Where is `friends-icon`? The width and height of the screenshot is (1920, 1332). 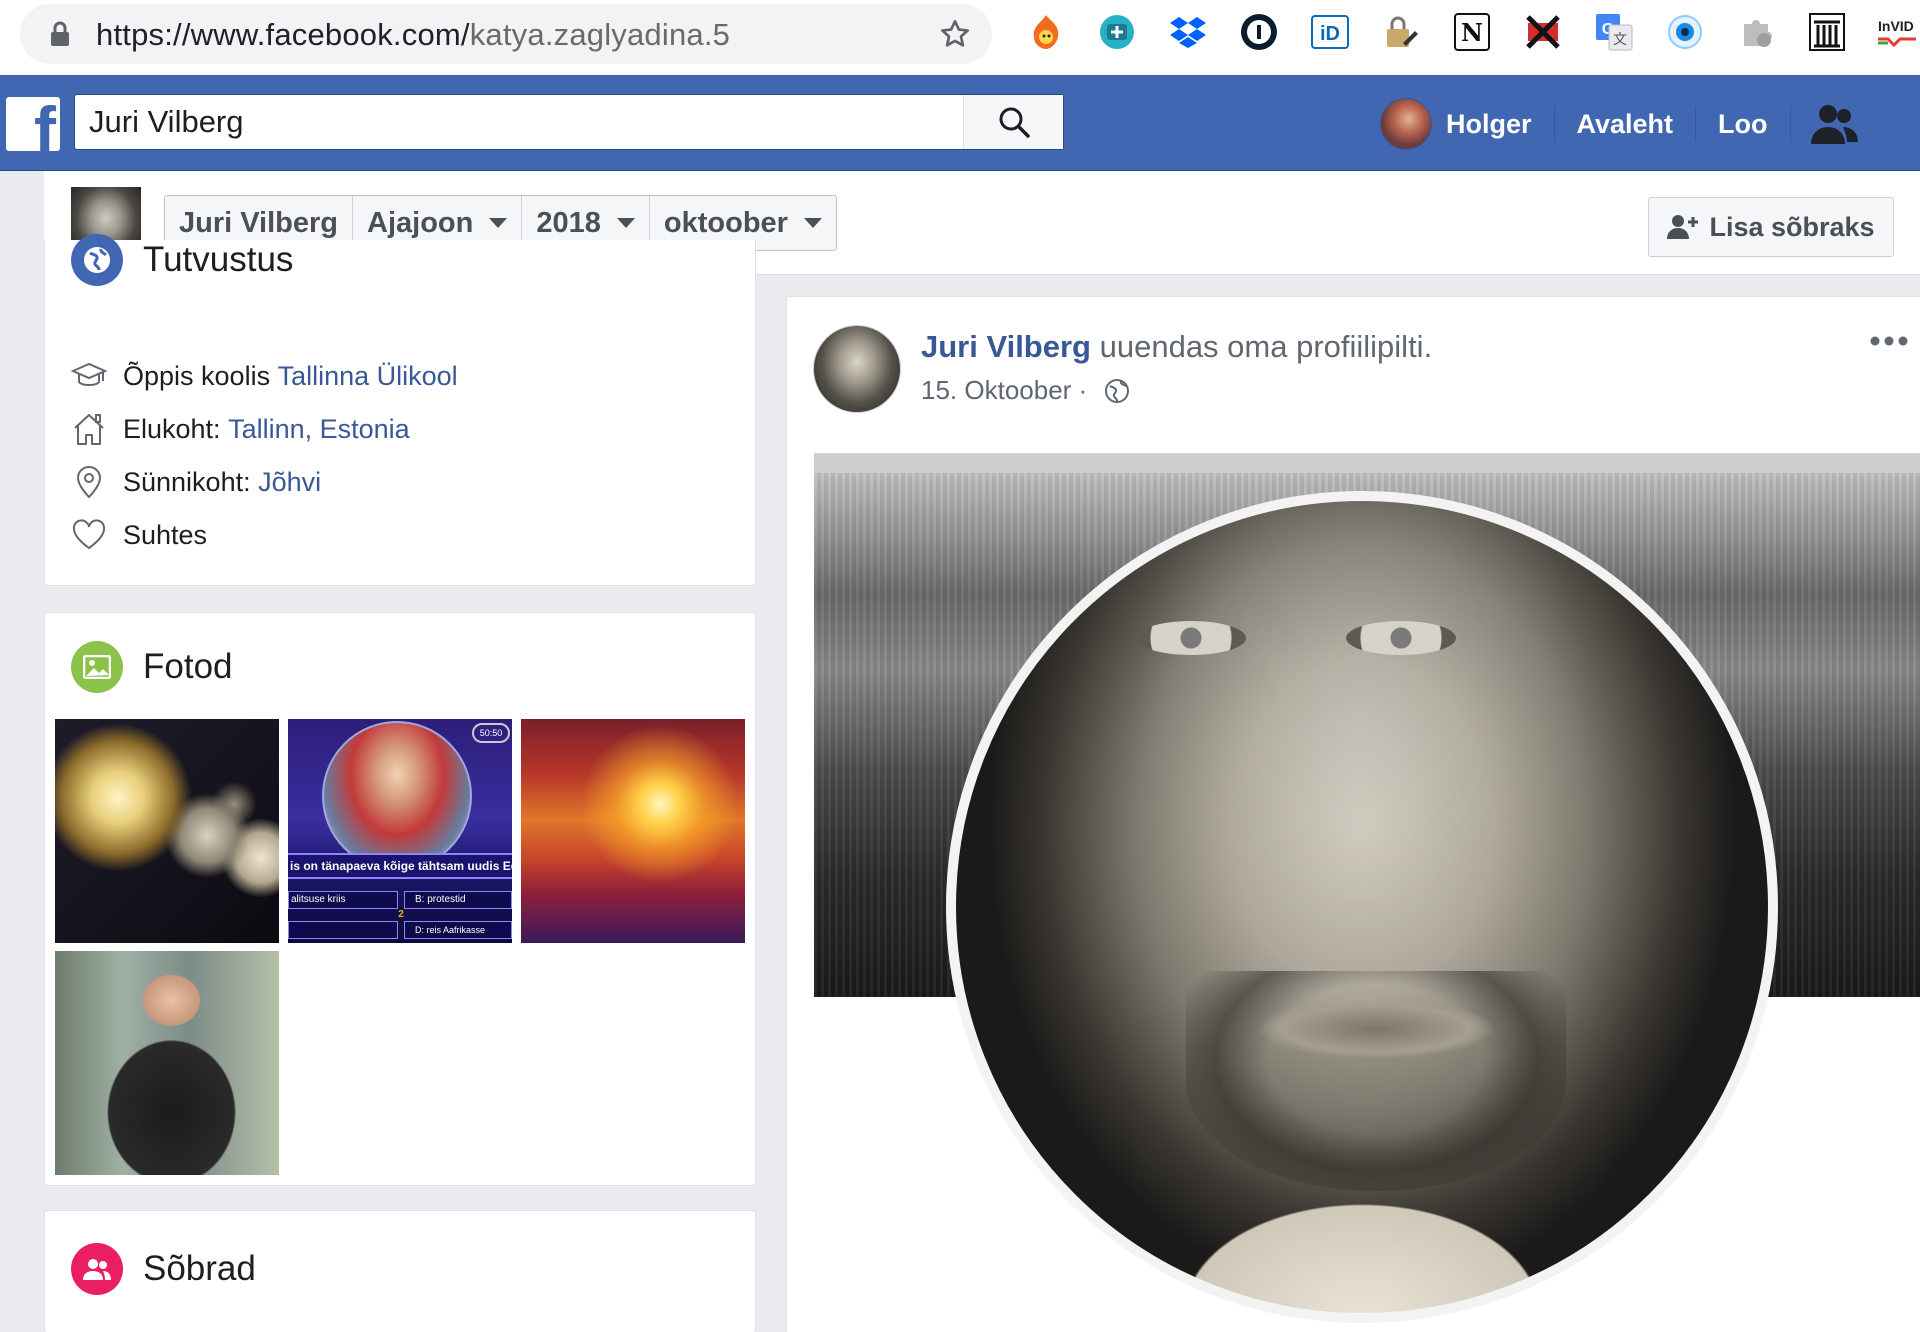
friends-icon is located at coordinates (97, 1269).